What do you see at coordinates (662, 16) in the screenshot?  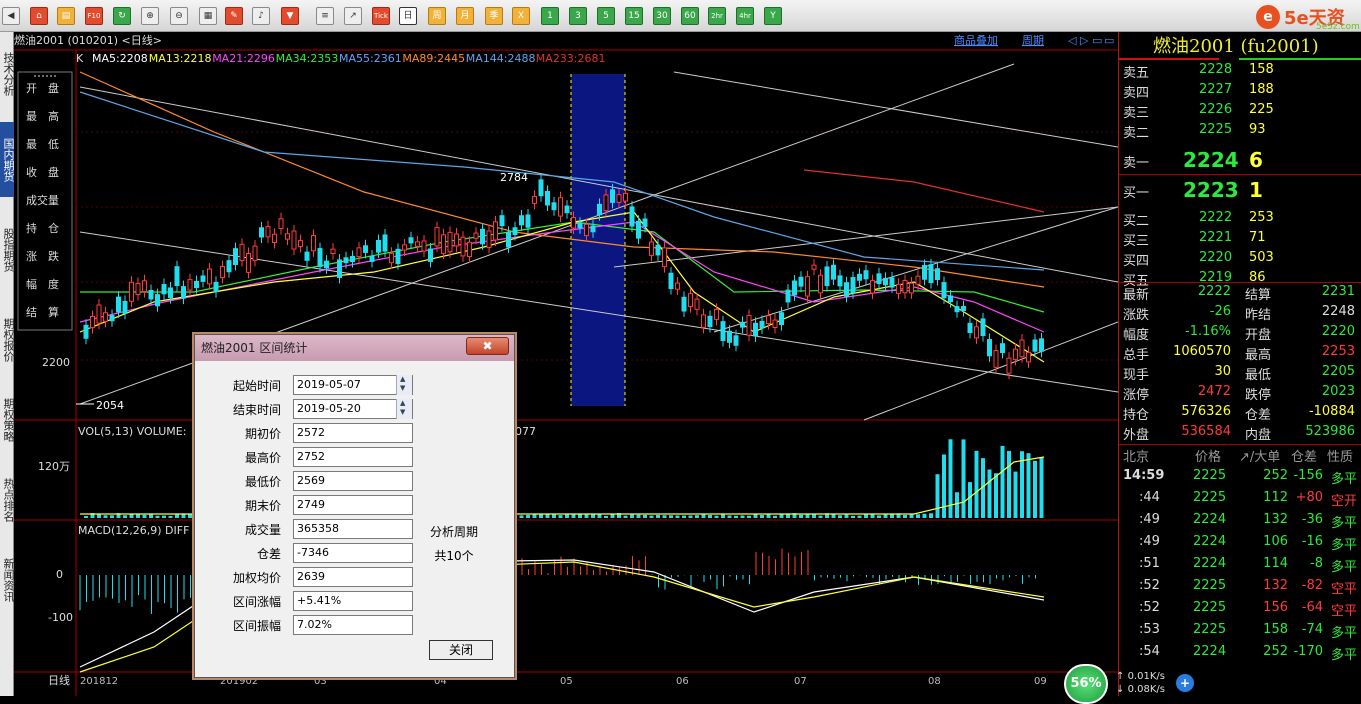 I see `period-30min: 30` at bounding box center [662, 16].